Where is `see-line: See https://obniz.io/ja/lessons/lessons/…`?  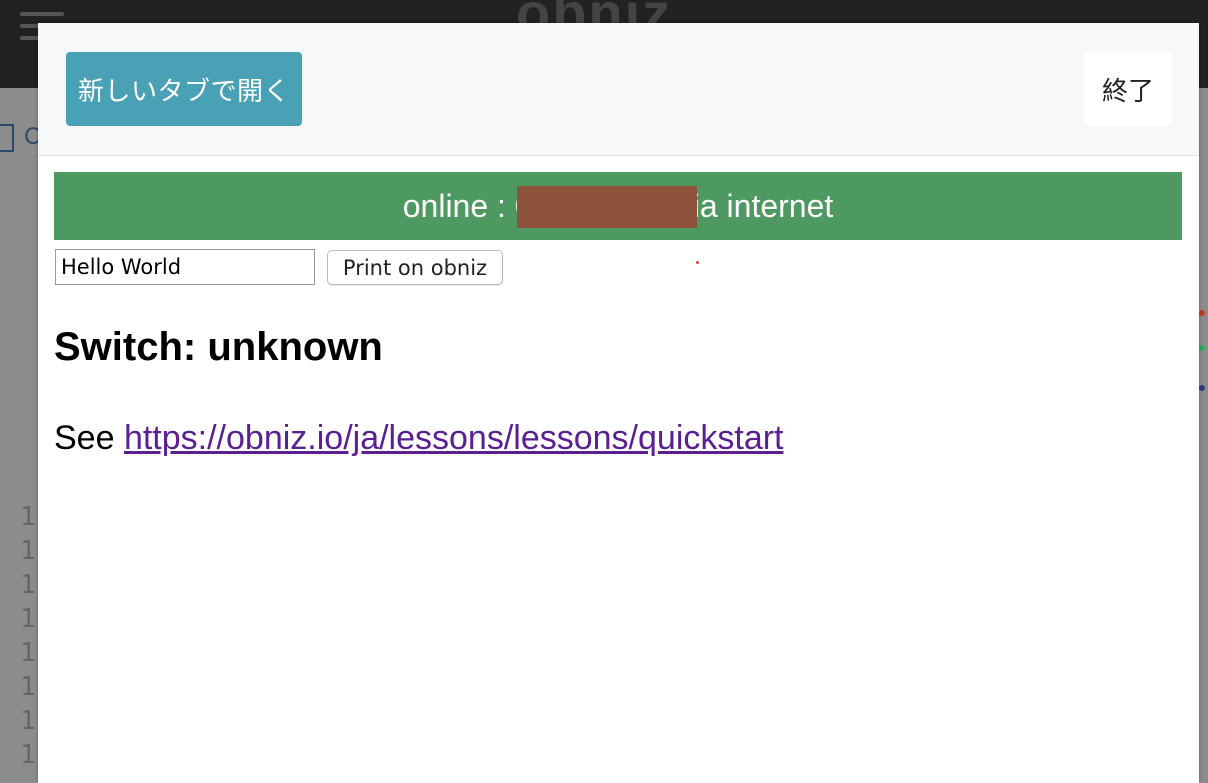 see-line: See https://obniz.io/ja/lessons/lessons/… is located at coordinates (419, 438).